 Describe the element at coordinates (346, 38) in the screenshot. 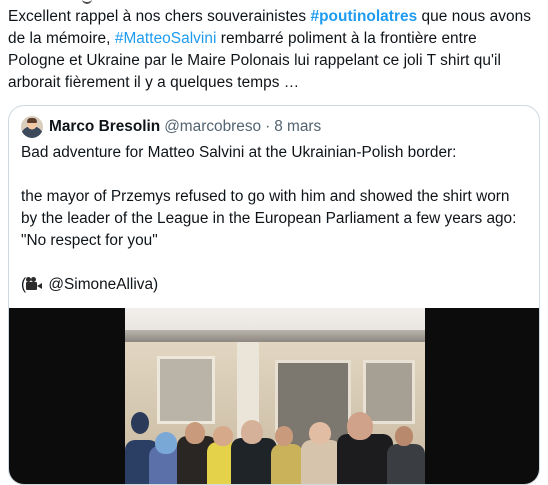

I see `tweet-text-segment: rembarré poliment à la frontière entre` at that location.